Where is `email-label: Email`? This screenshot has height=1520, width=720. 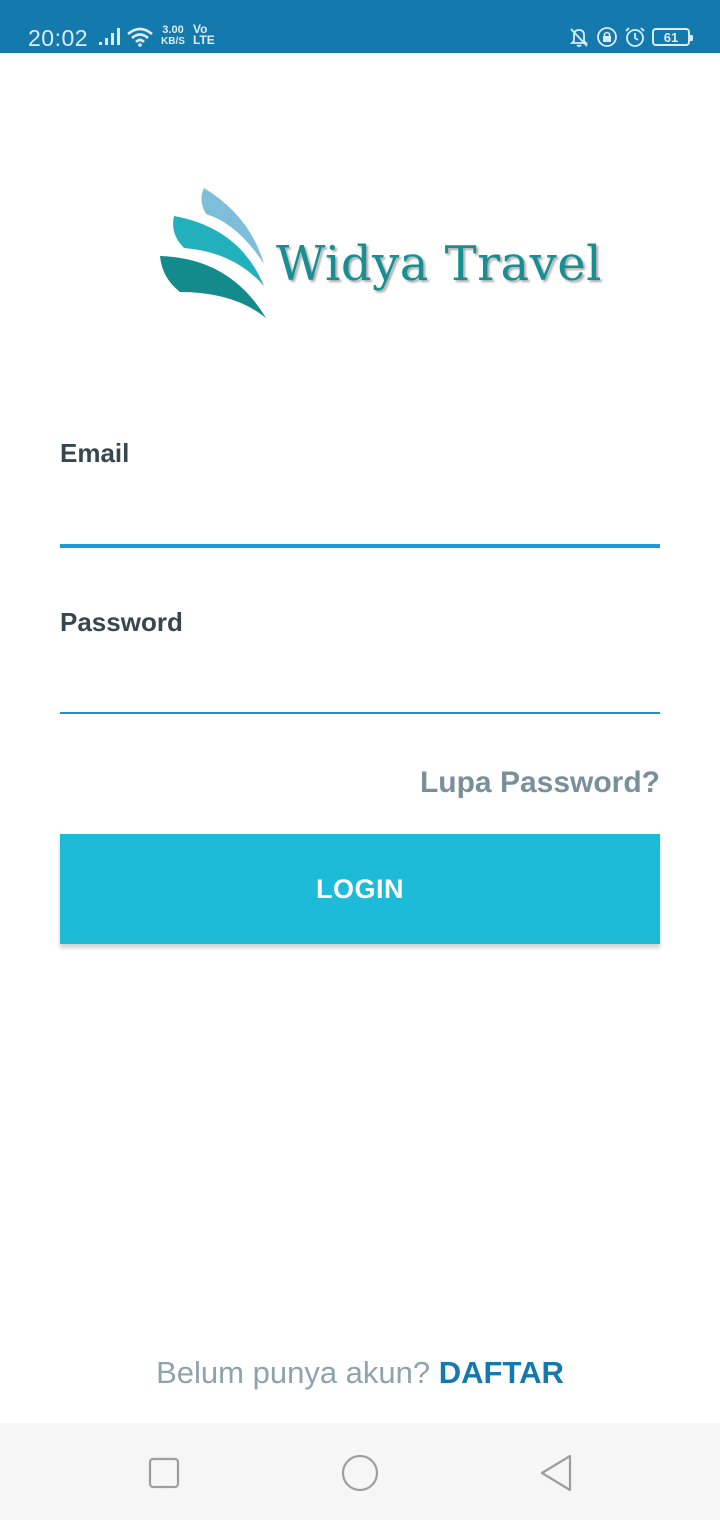 email-label: Email is located at coordinates (95, 453).